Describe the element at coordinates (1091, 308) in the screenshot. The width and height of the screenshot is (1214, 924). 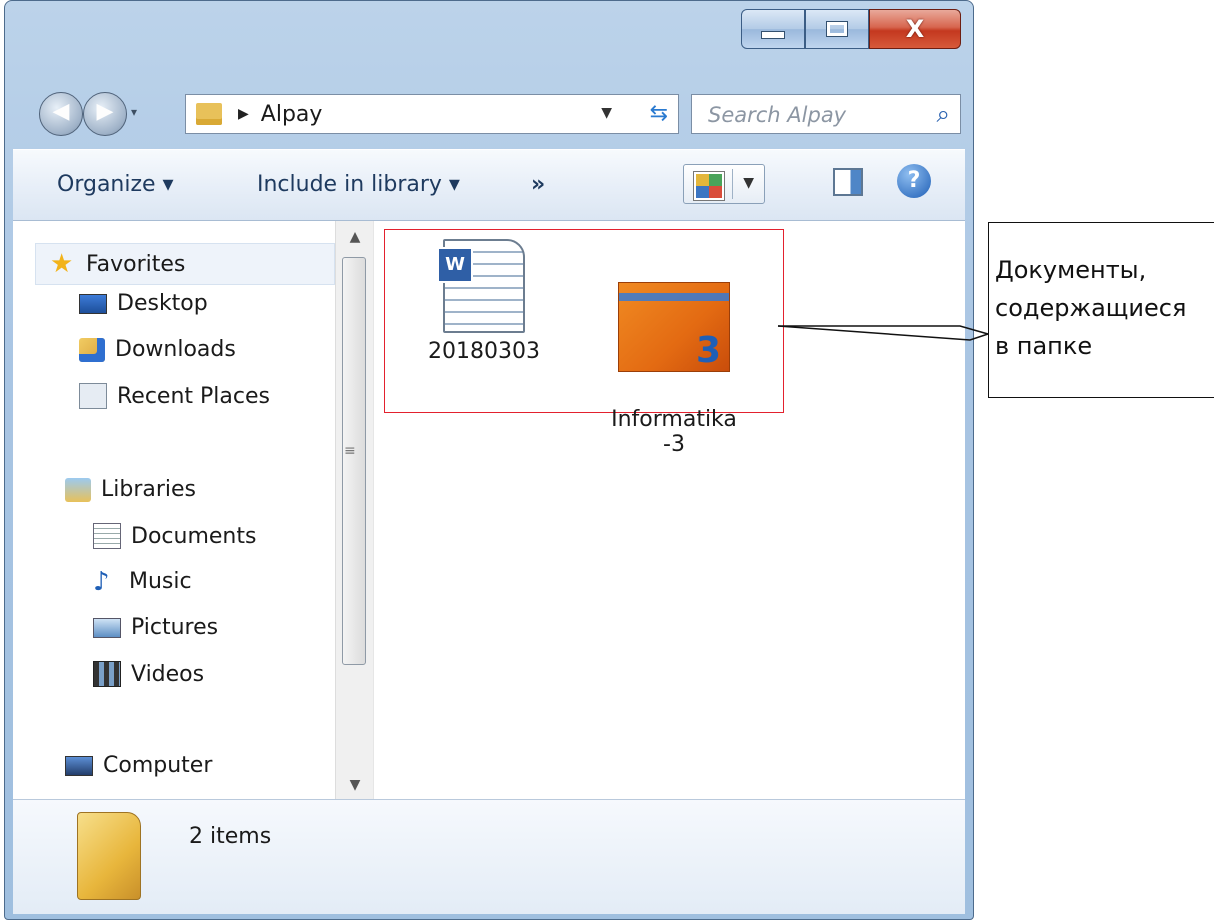
I see `callout-text: Документы, содержащиеся в папке` at that location.